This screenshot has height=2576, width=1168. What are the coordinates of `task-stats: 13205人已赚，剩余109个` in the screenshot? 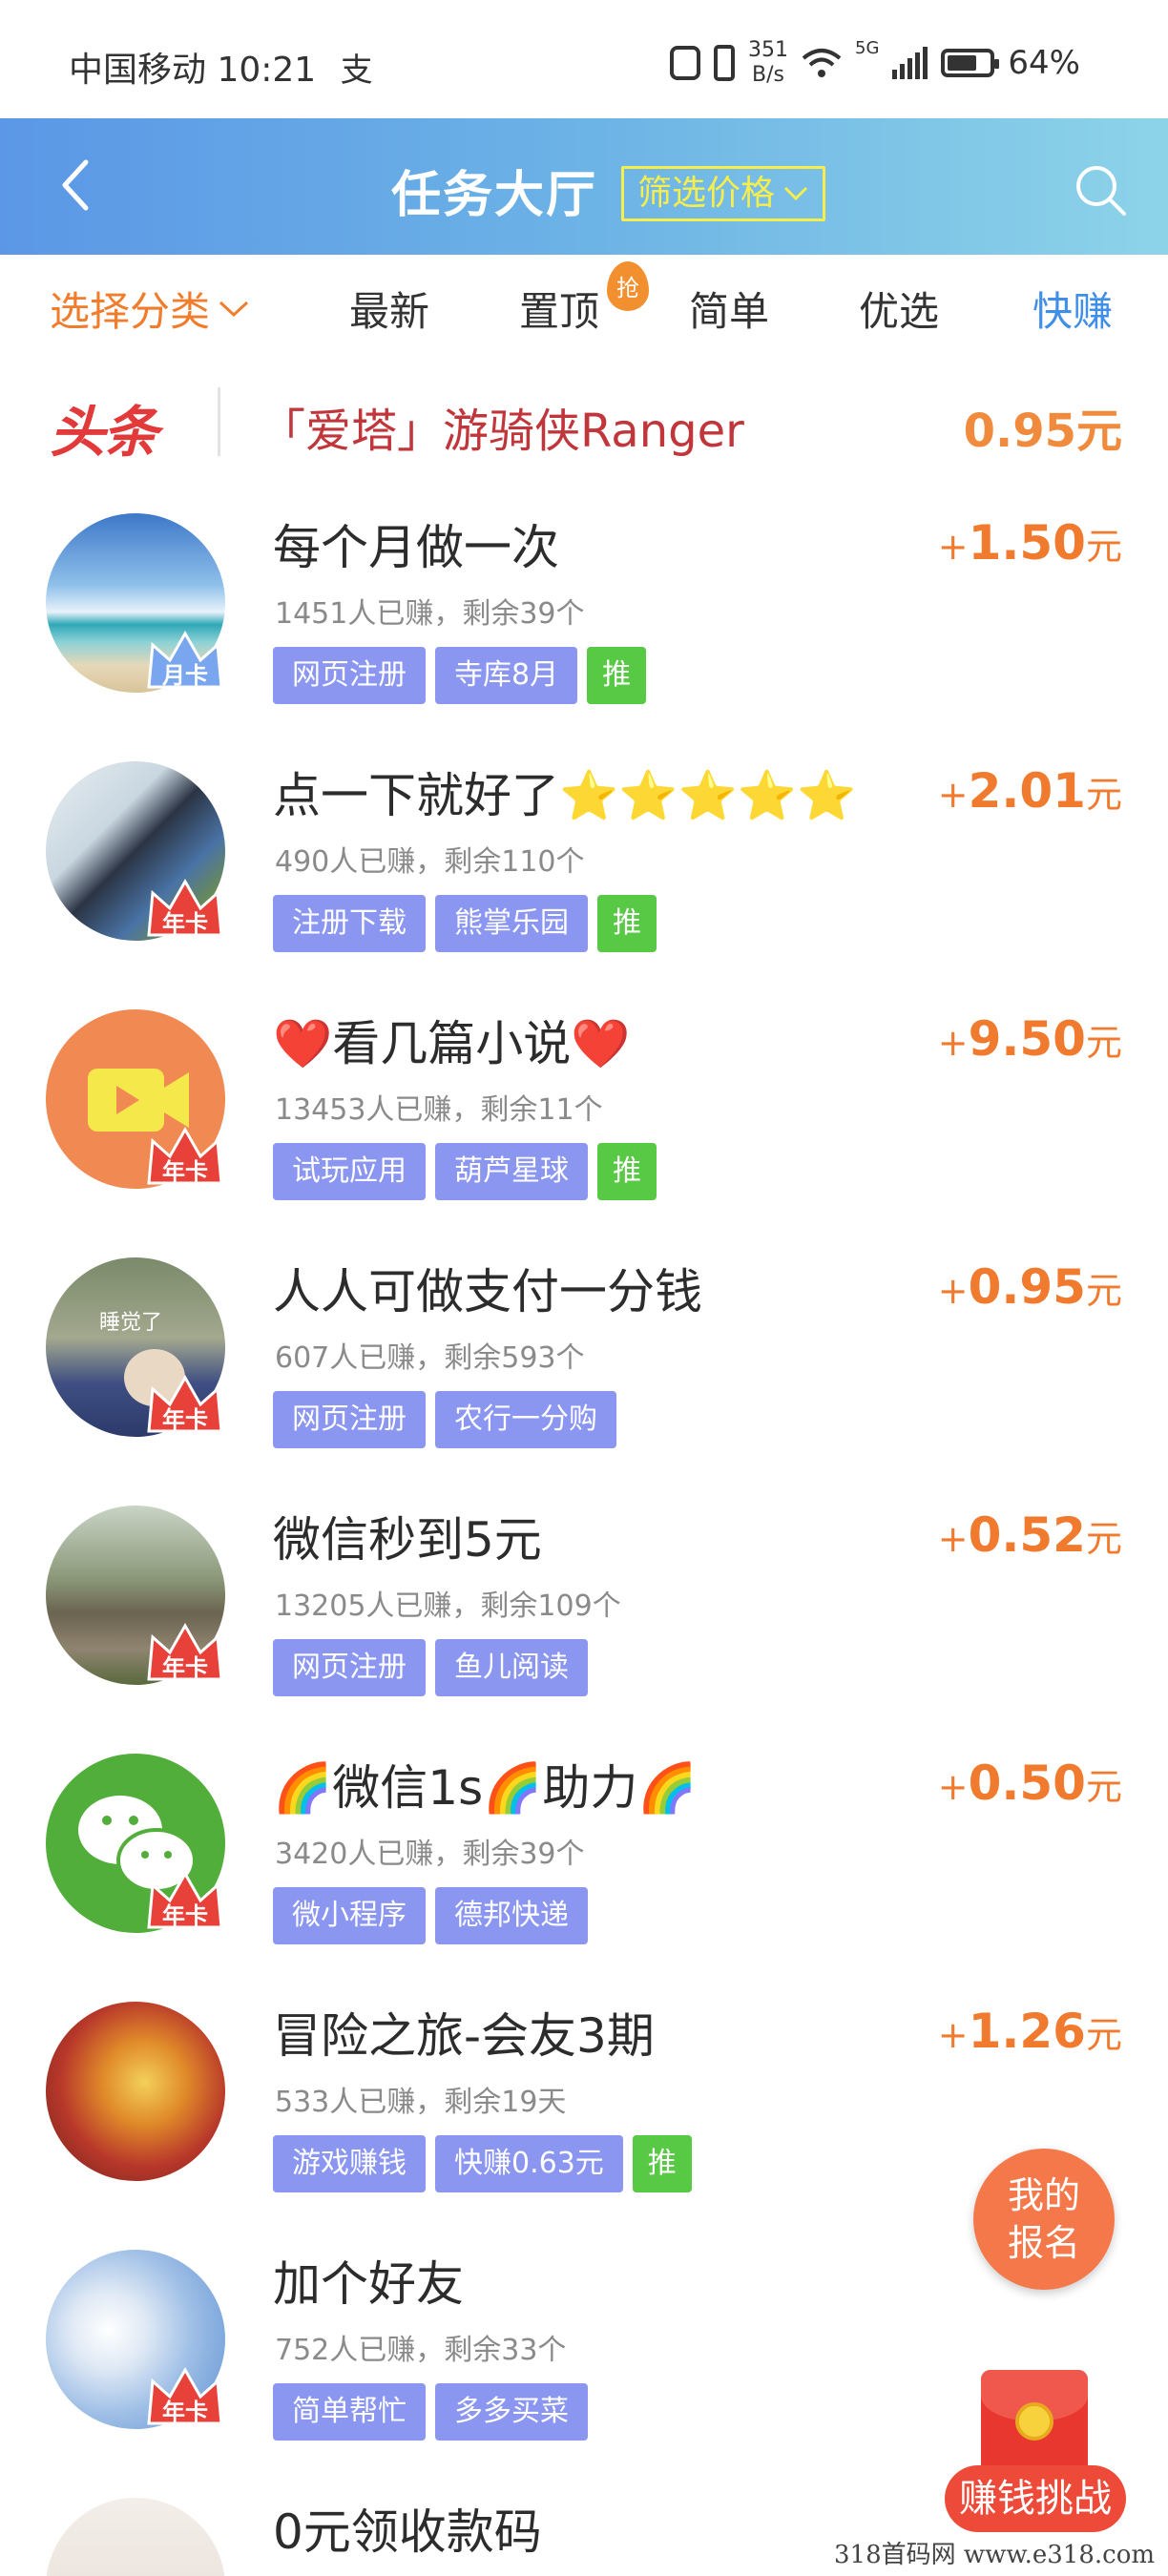 It's located at (448, 1606).